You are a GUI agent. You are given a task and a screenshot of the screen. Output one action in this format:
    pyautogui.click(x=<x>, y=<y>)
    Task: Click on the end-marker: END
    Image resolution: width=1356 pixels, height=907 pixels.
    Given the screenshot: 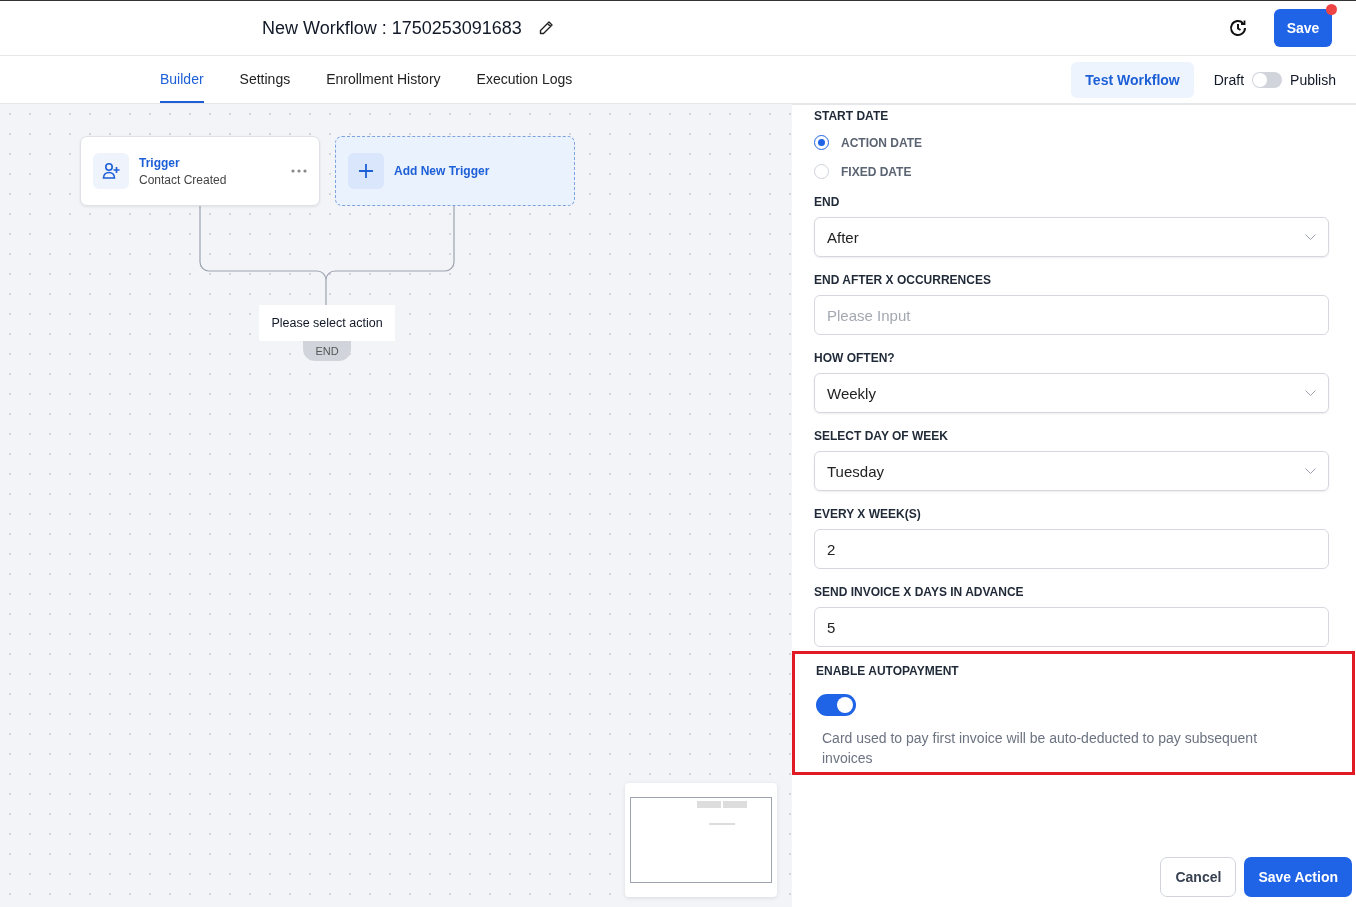 What is the action you would take?
    pyautogui.click(x=327, y=351)
    